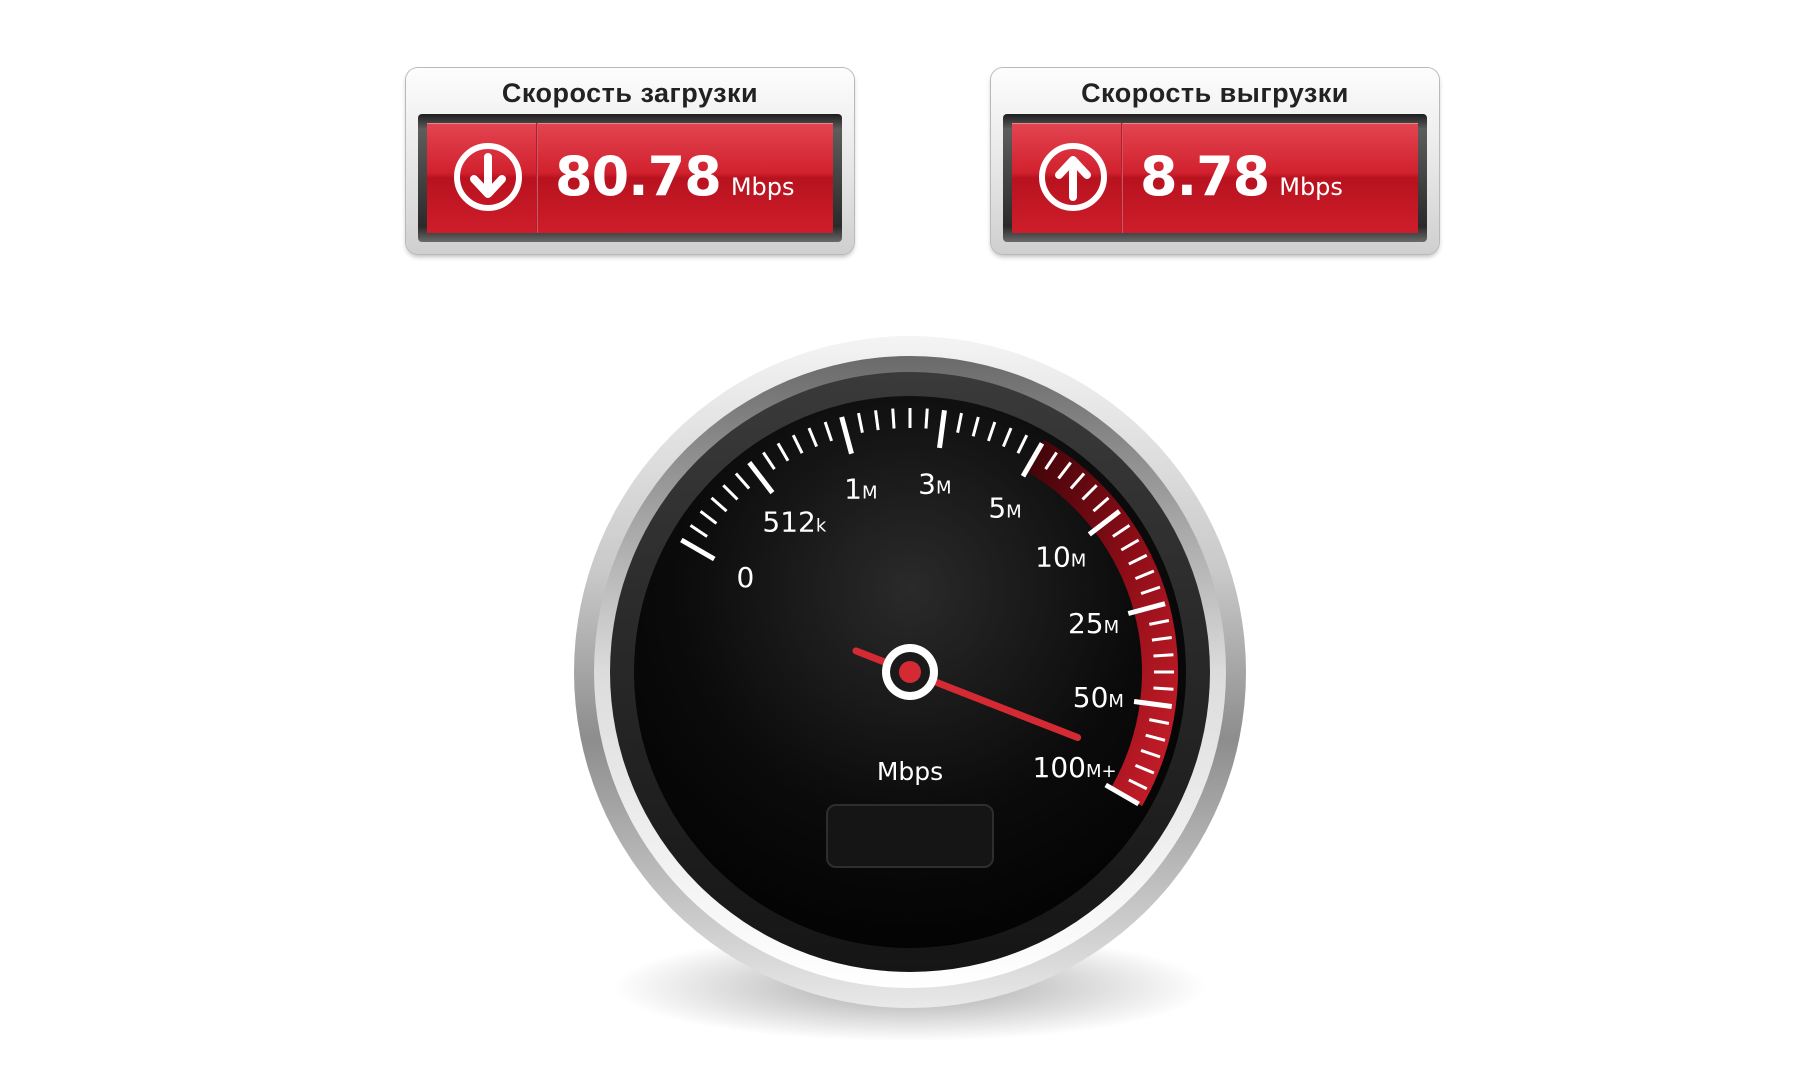 This screenshot has width=1800, height=1080. I want to click on upload-speed-panel: Скорость выгрузки 8.78 Mbps, so click(1215, 161).